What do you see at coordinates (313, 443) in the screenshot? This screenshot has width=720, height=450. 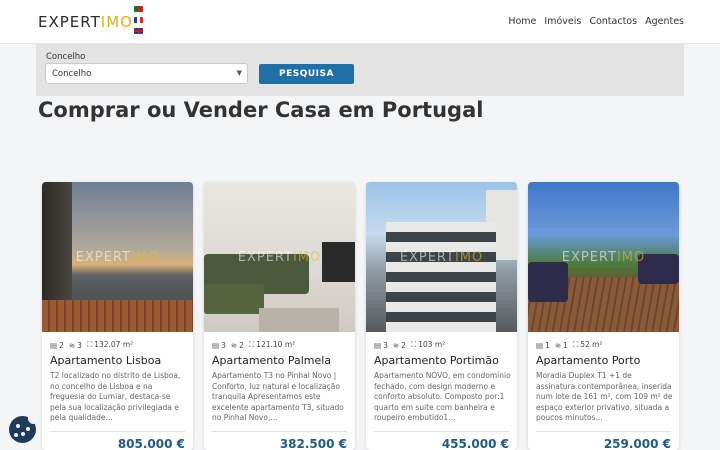 I see `listing-price: 382.500 €` at bounding box center [313, 443].